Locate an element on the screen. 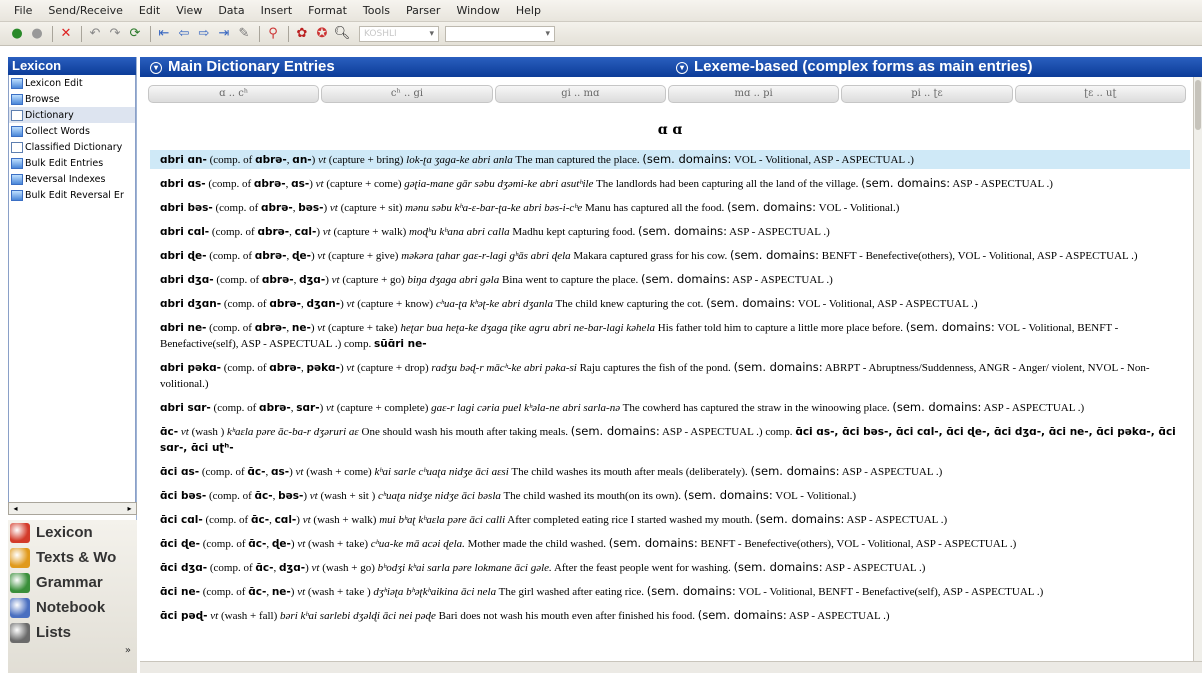 The image size is (1202, 673). undo-icon: ↶ is located at coordinates (95, 34).